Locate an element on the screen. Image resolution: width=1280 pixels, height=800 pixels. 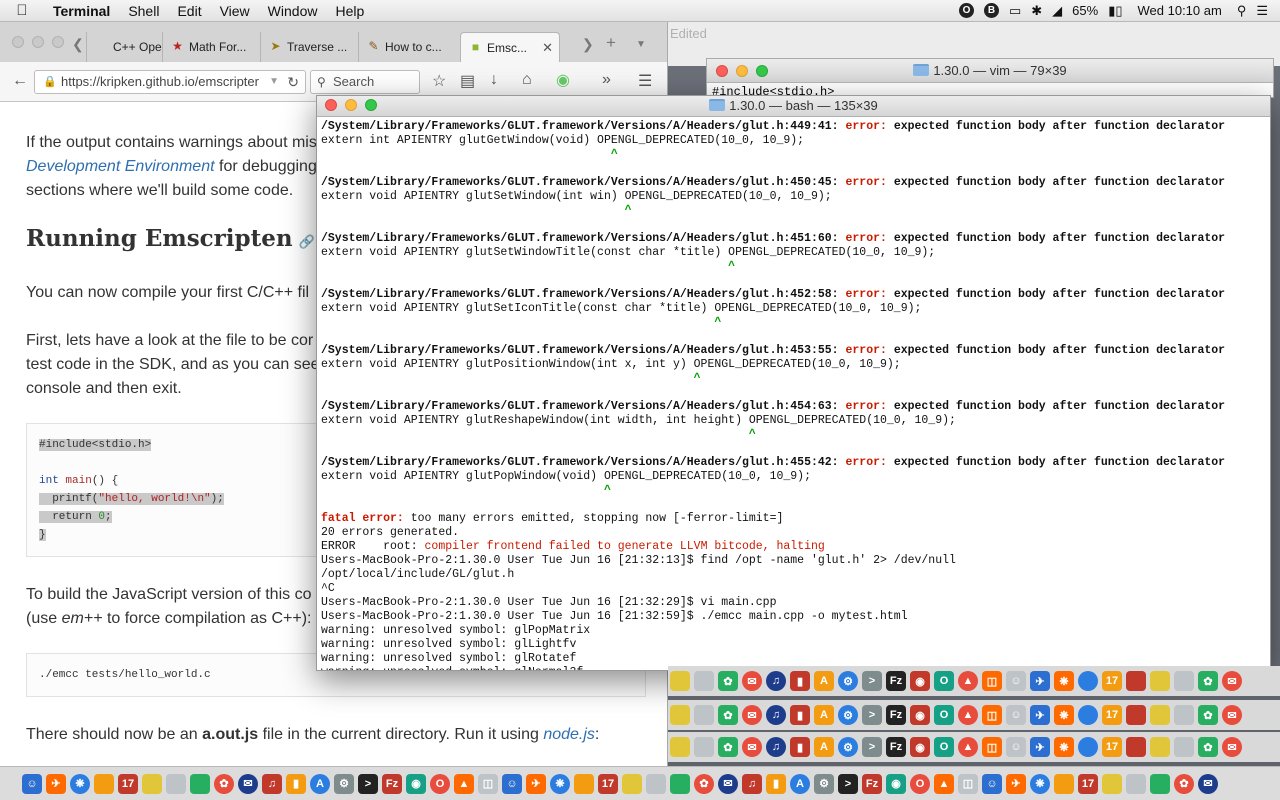
menu-edit: Edit is located at coordinates (189, 11).